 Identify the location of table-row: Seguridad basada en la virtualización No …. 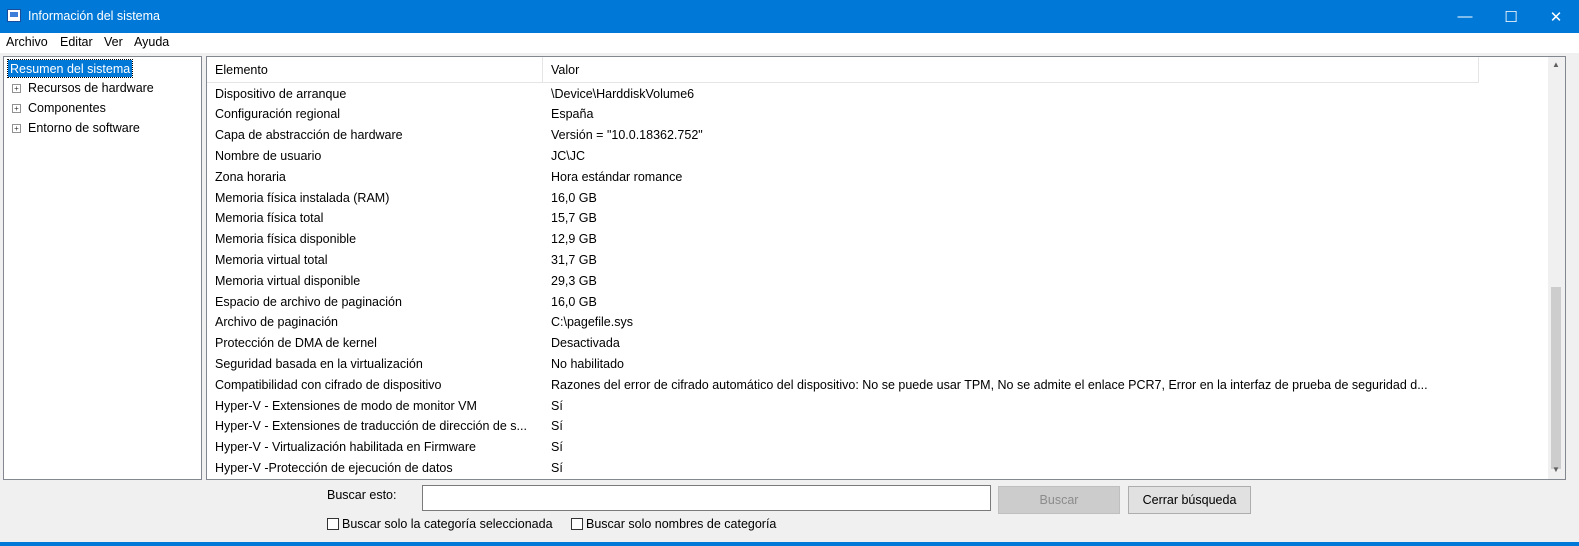
(872, 363).